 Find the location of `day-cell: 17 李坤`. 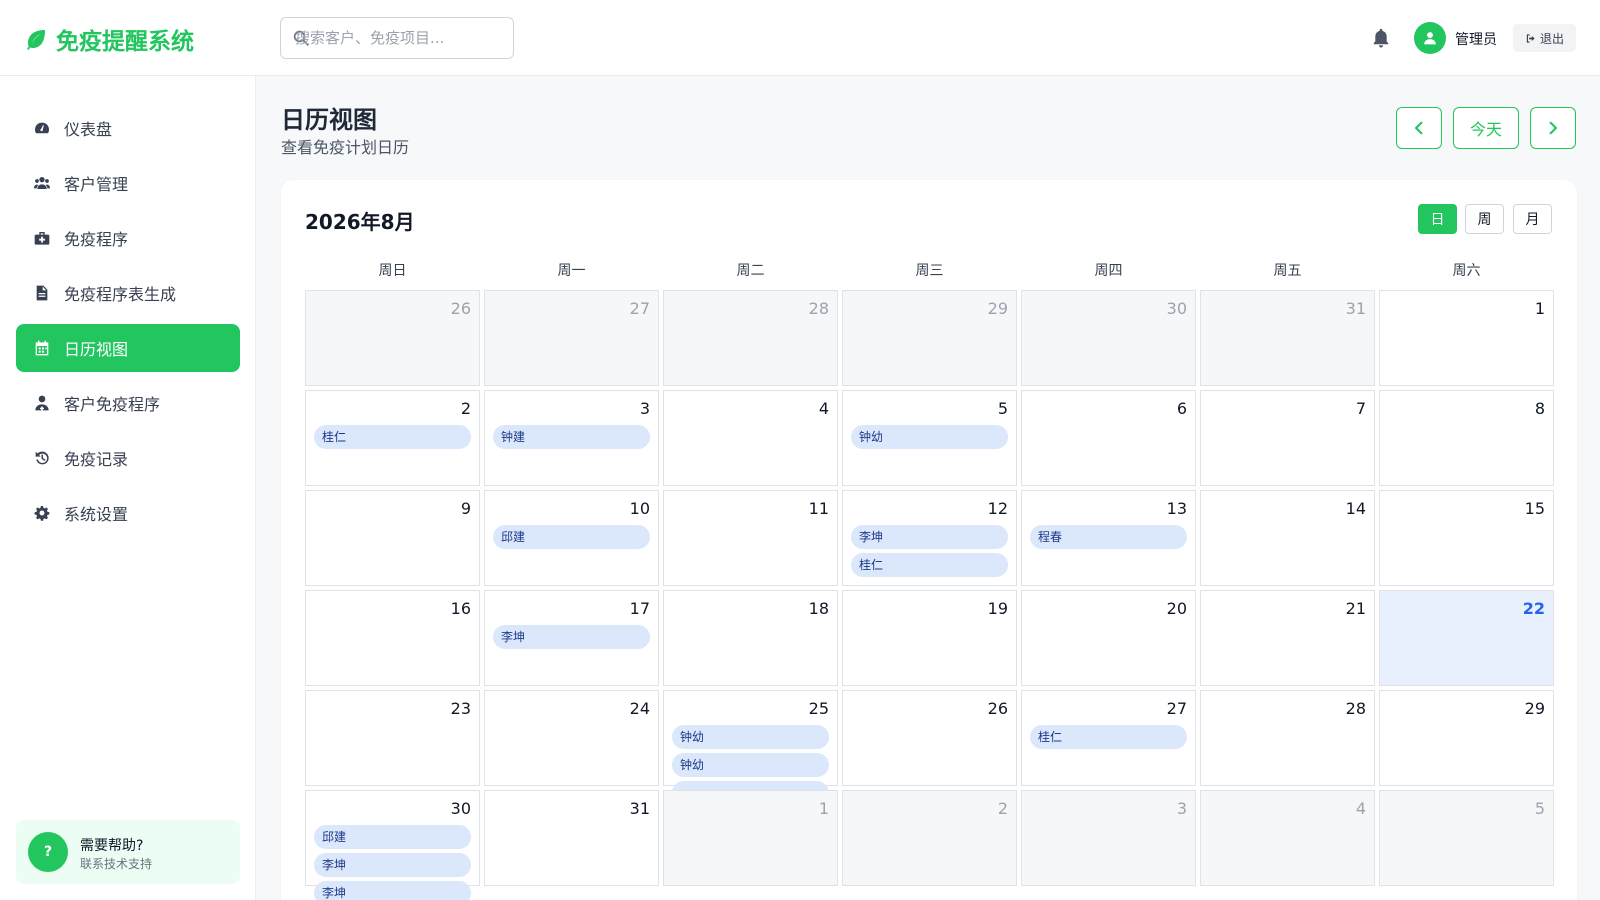

day-cell: 17 李坤 is located at coordinates (571, 638).